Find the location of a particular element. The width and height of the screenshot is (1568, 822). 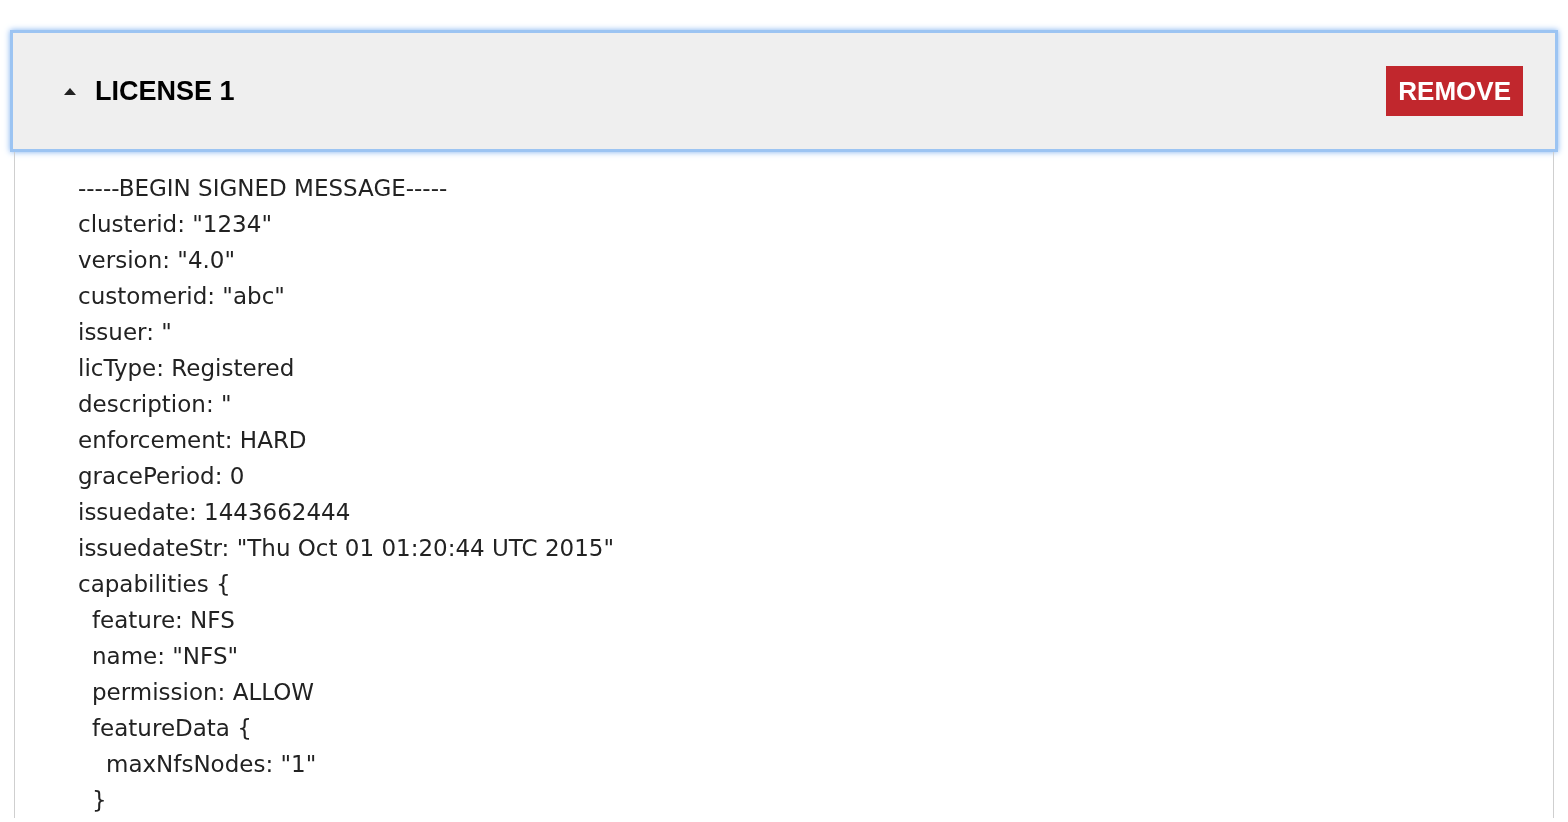

license-line: description: " is located at coordinates (155, 404).